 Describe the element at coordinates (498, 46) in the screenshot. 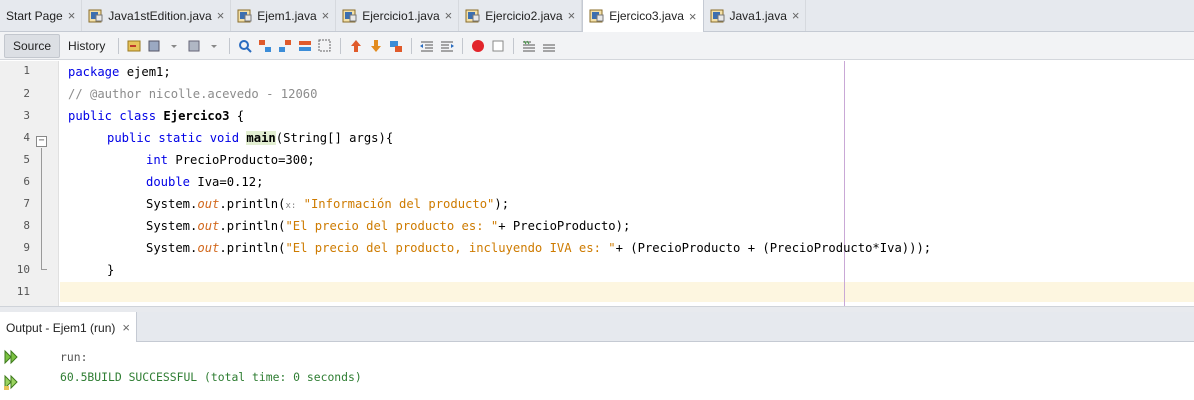

I see `stop-macro-recording-icon` at that location.